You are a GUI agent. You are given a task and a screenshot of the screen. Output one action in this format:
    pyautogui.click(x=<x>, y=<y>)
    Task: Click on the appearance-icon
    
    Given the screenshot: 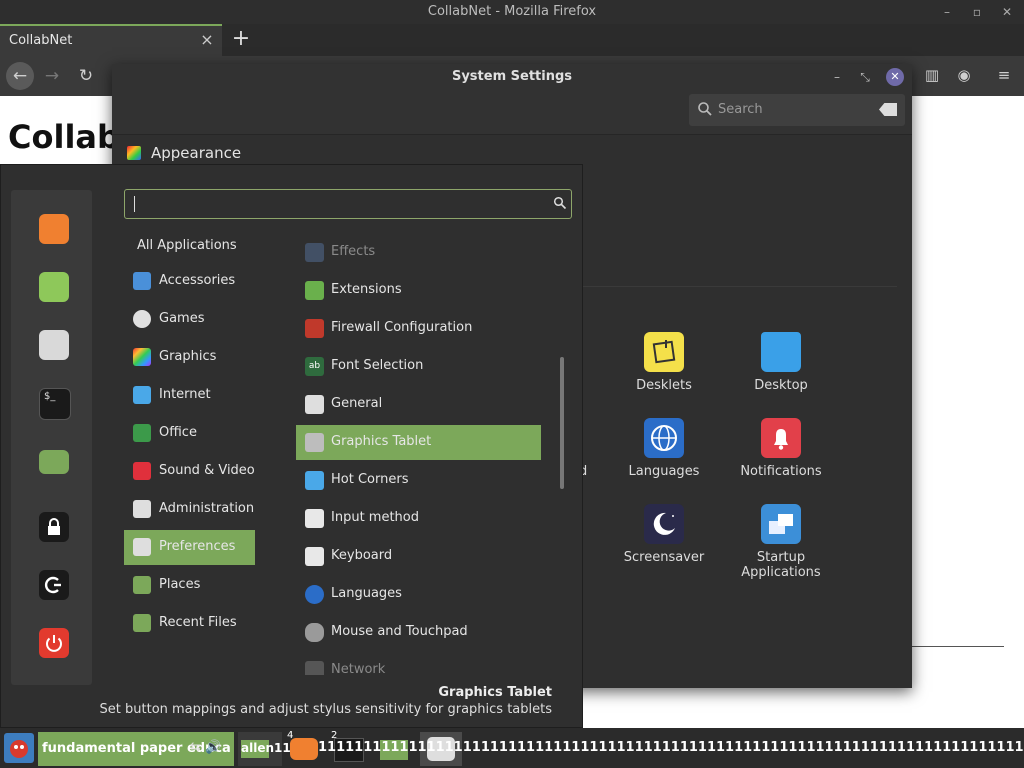 What is the action you would take?
    pyautogui.click(x=134, y=153)
    